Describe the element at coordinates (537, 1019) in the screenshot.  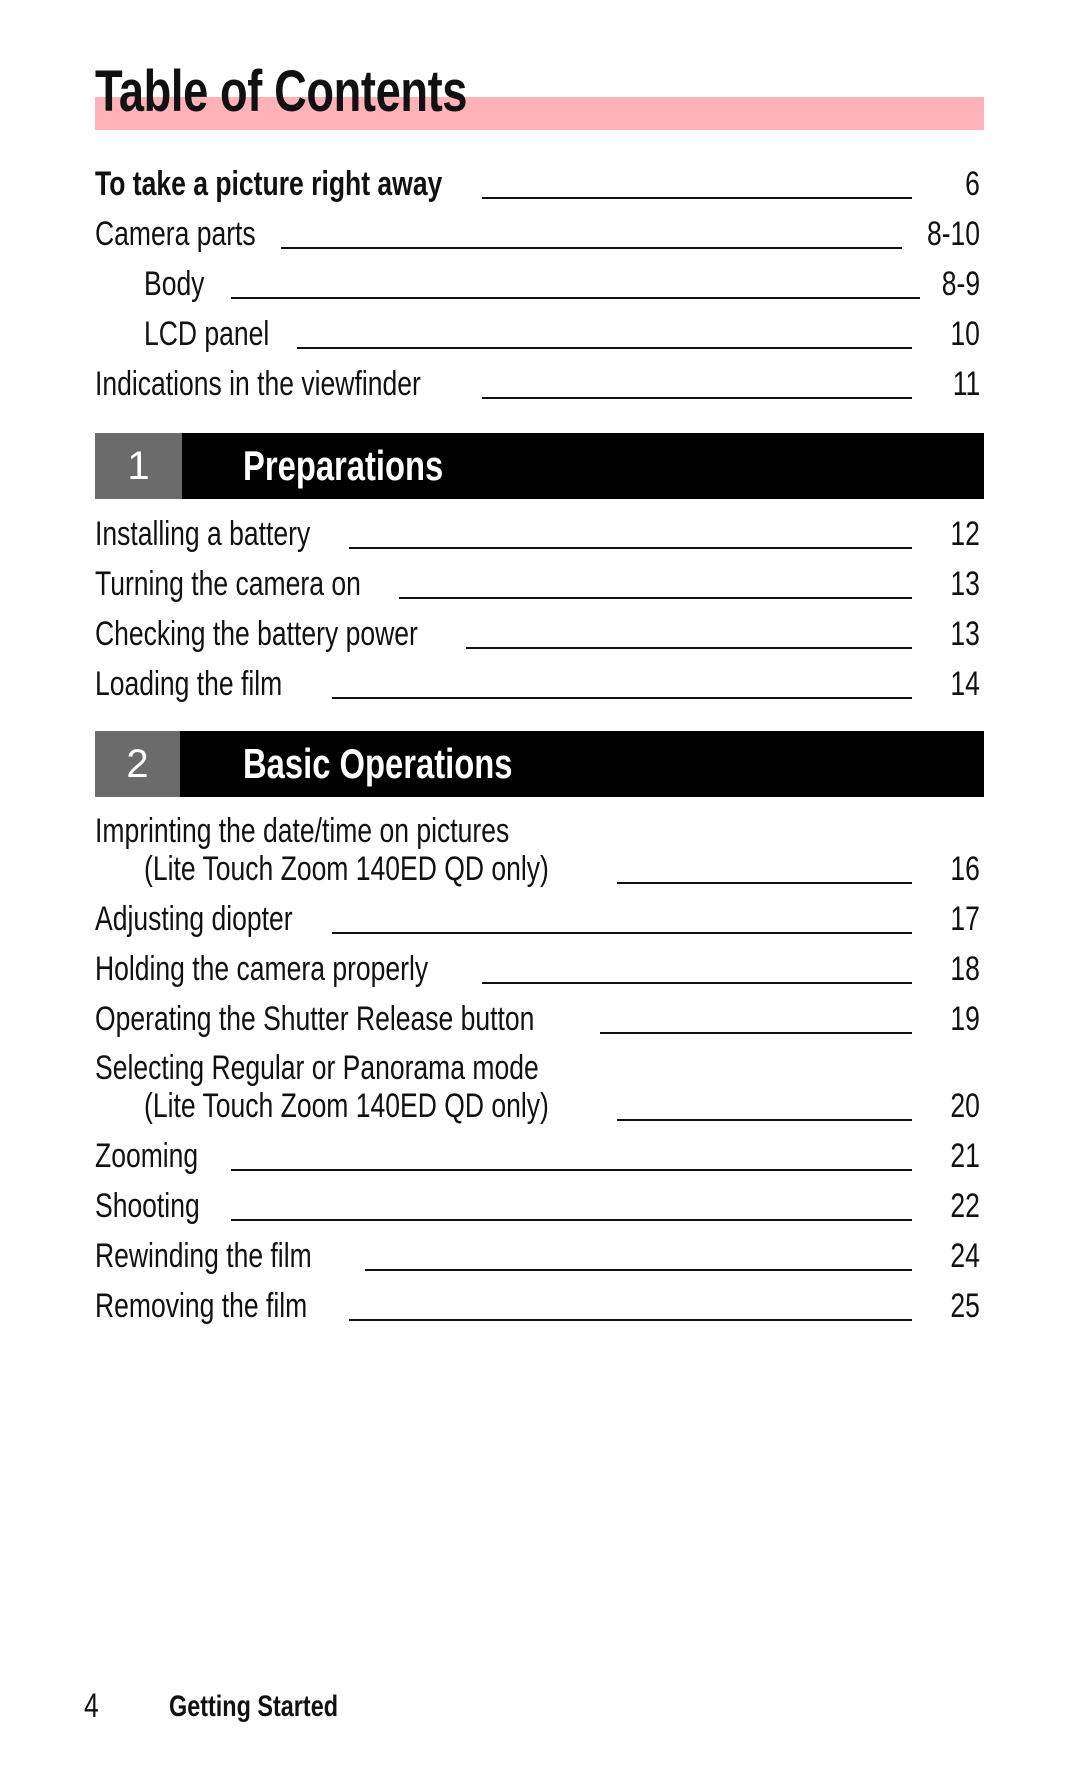
I see `toc-entry: Operating the Shutter Release button 19` at that location.